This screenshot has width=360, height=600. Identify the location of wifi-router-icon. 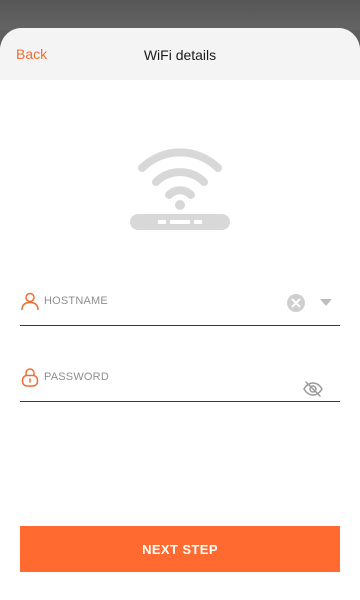
(180, 189).